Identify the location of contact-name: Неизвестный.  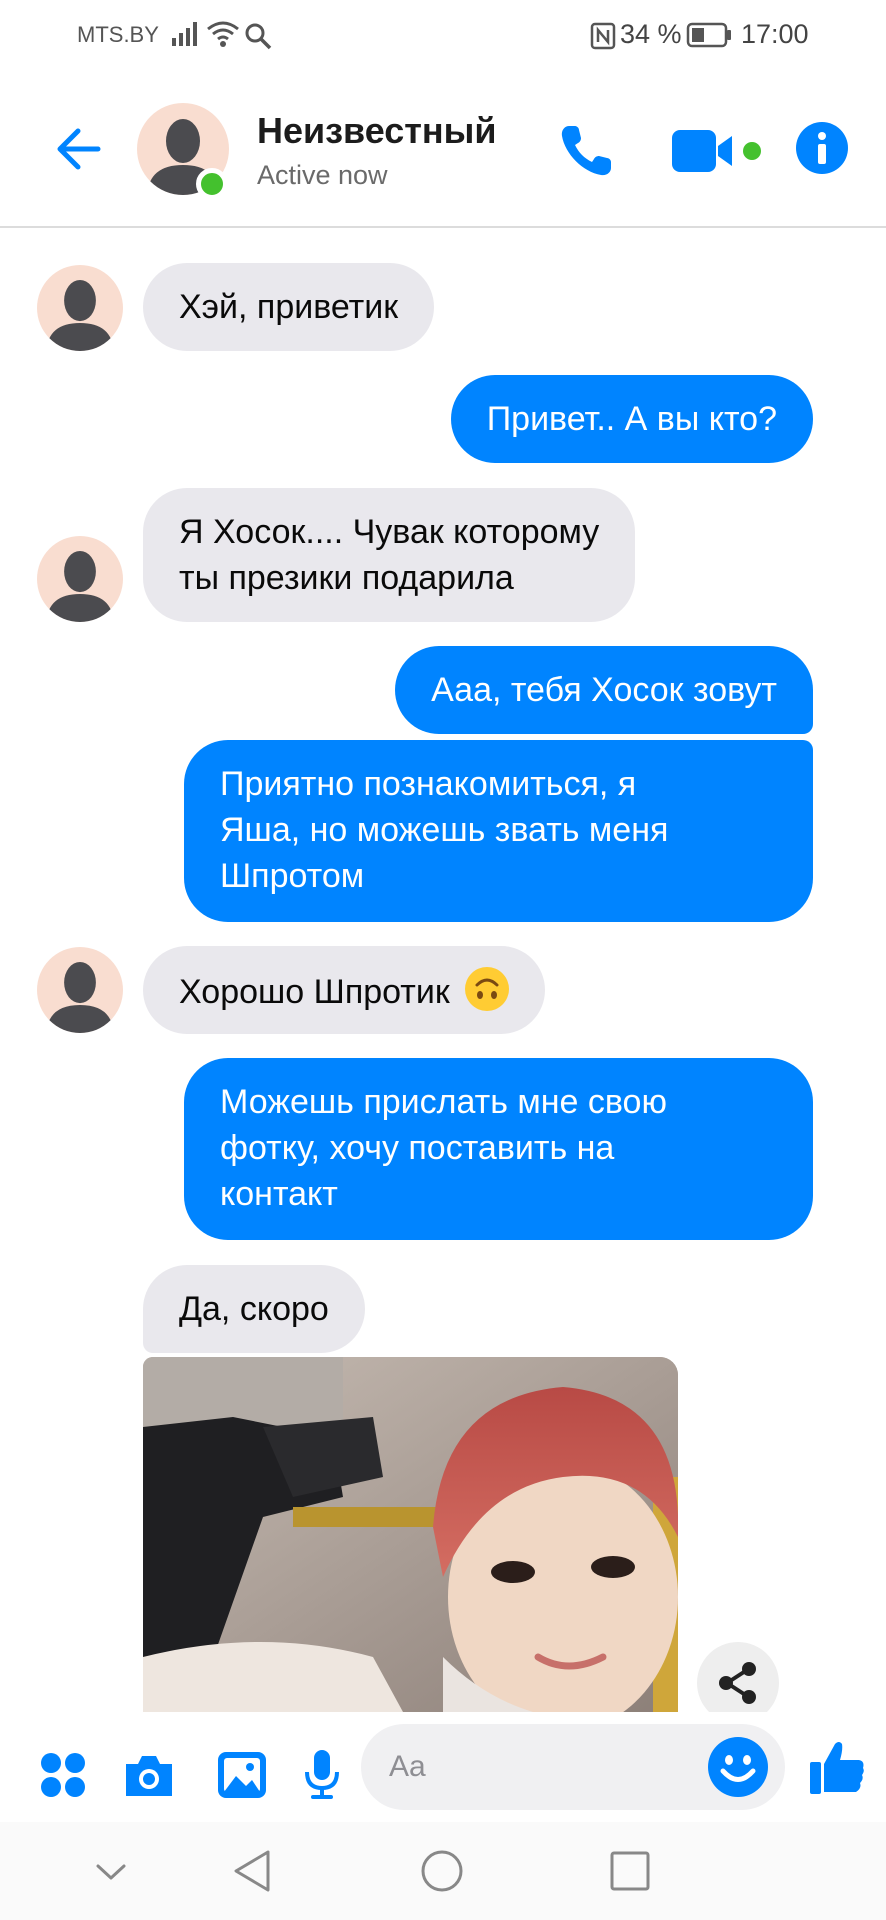
(377, 131).